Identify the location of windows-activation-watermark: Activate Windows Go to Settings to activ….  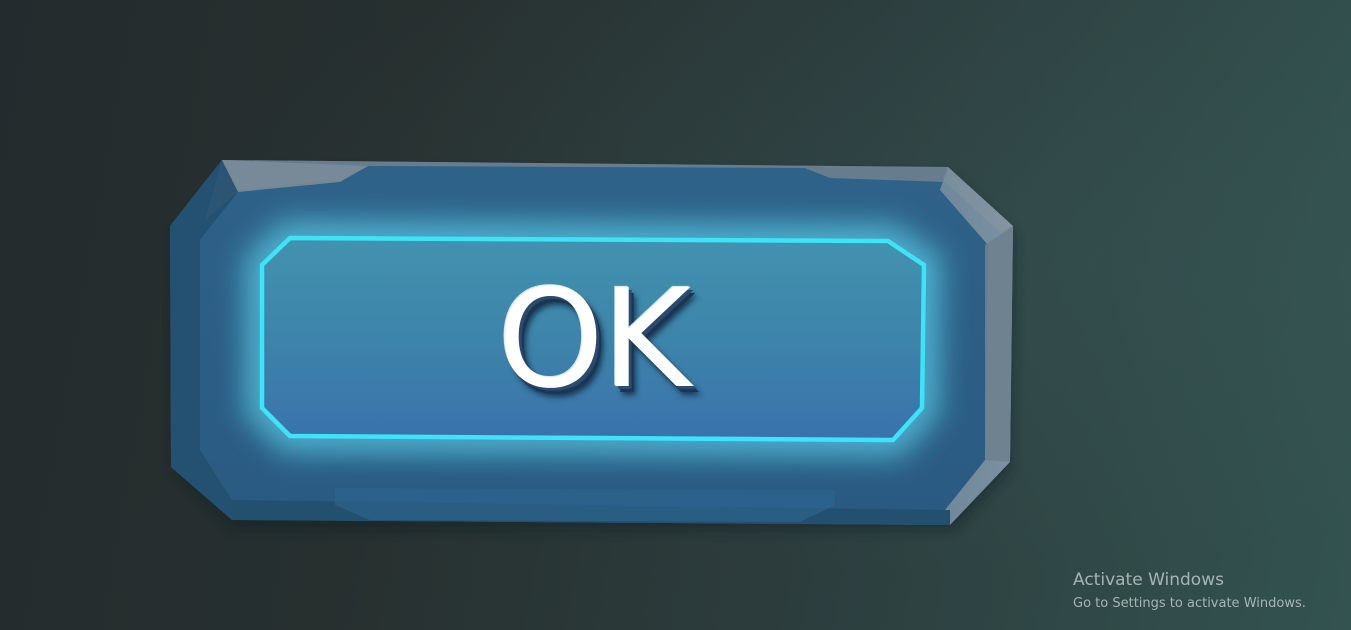
(1189, 591).